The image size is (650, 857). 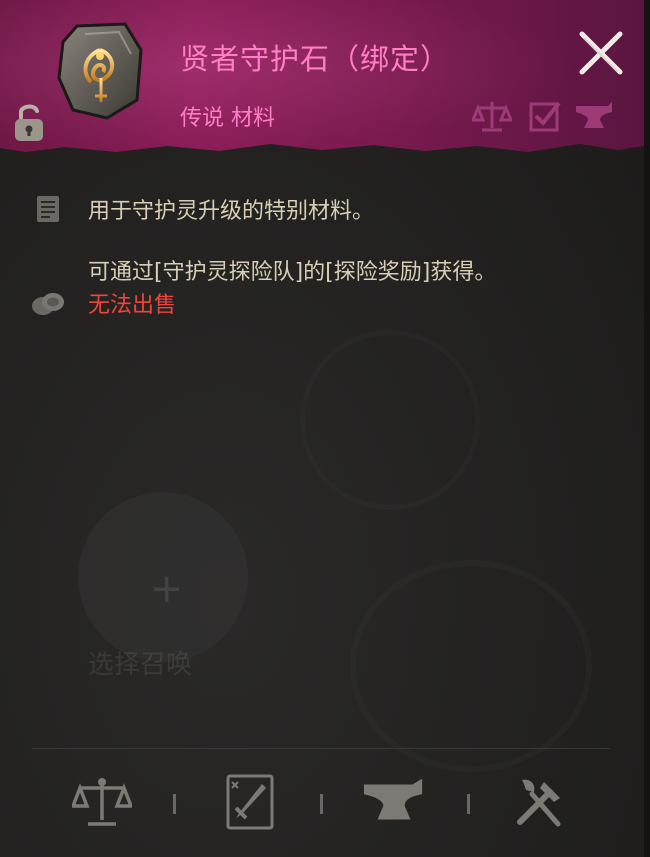 What do you see at coordinates (48, 304) in the screenshot?
I see `coins-icon` at bounding box center [48, 304].